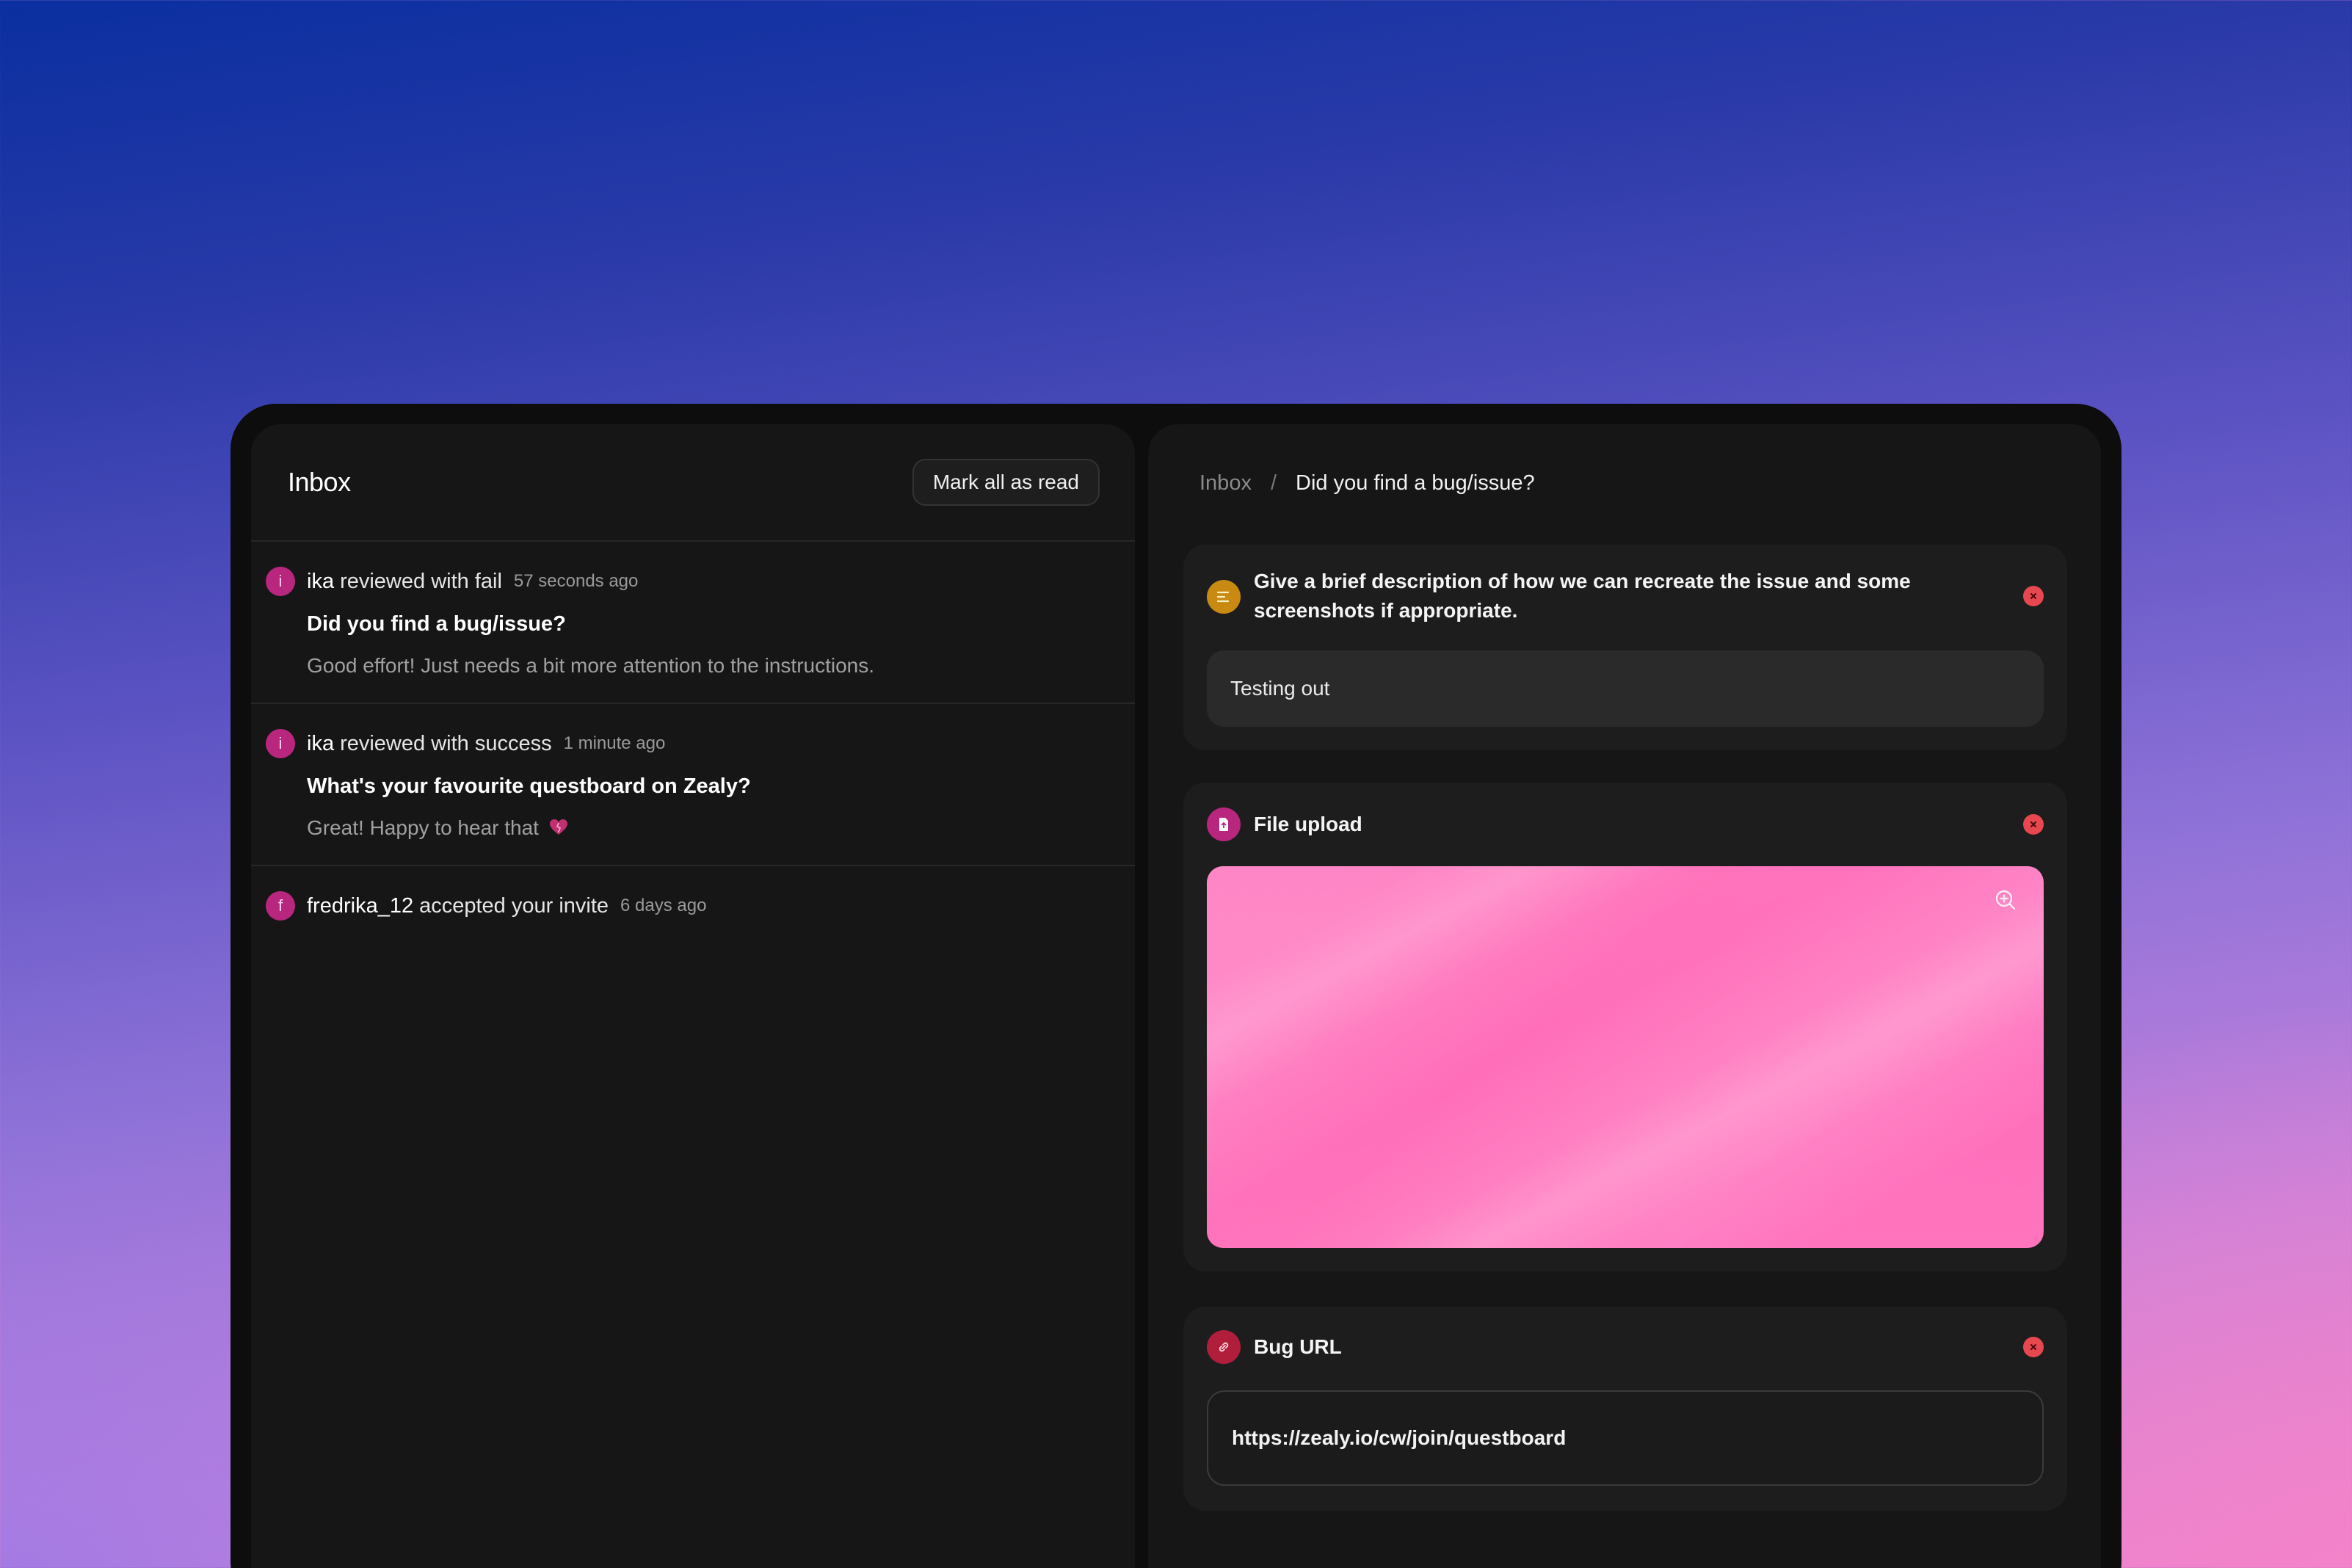 This screenshot has width=2352, height=1568. What do you see at coordinates (576, 581) in the screenshot?
I see `notification-time: 57 seconds ago` at bounding box center [576, 581].